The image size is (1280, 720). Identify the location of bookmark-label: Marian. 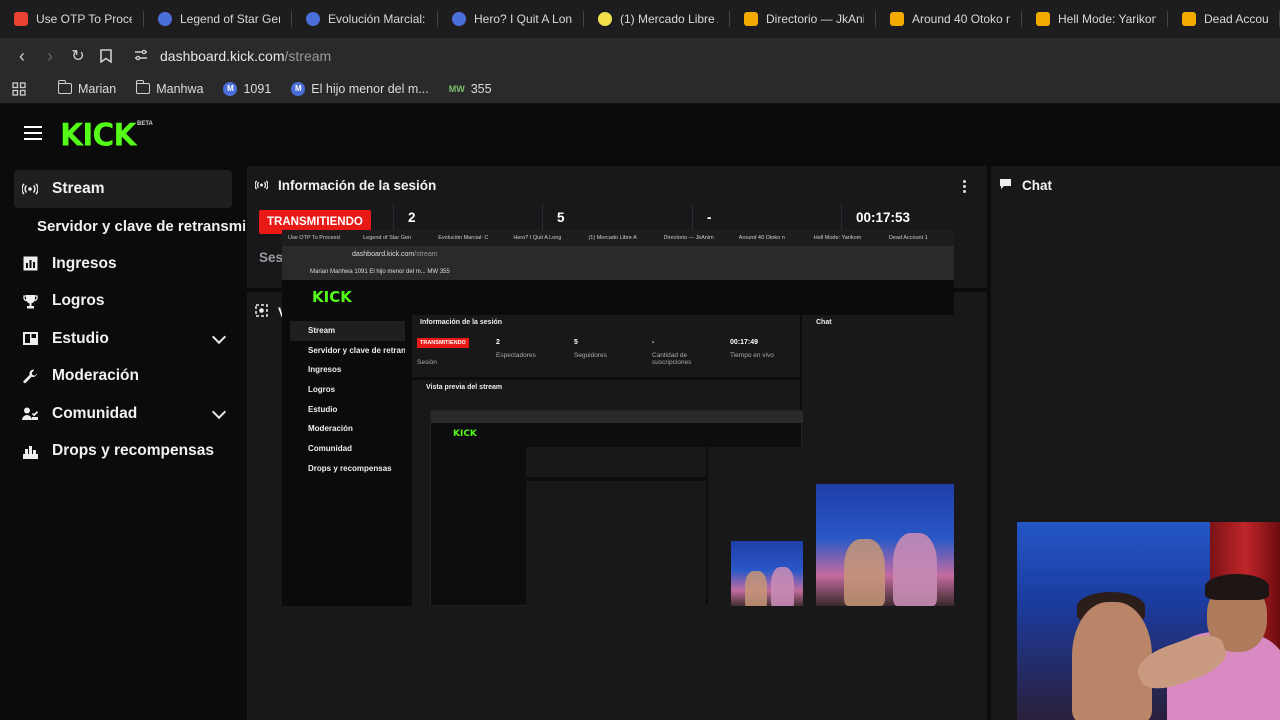
(97, 88).